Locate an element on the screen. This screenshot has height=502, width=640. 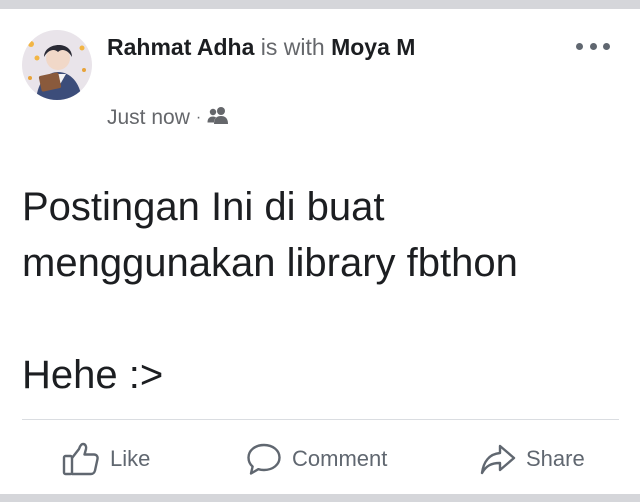
share-label: Share is located at coordinates (555, 458).